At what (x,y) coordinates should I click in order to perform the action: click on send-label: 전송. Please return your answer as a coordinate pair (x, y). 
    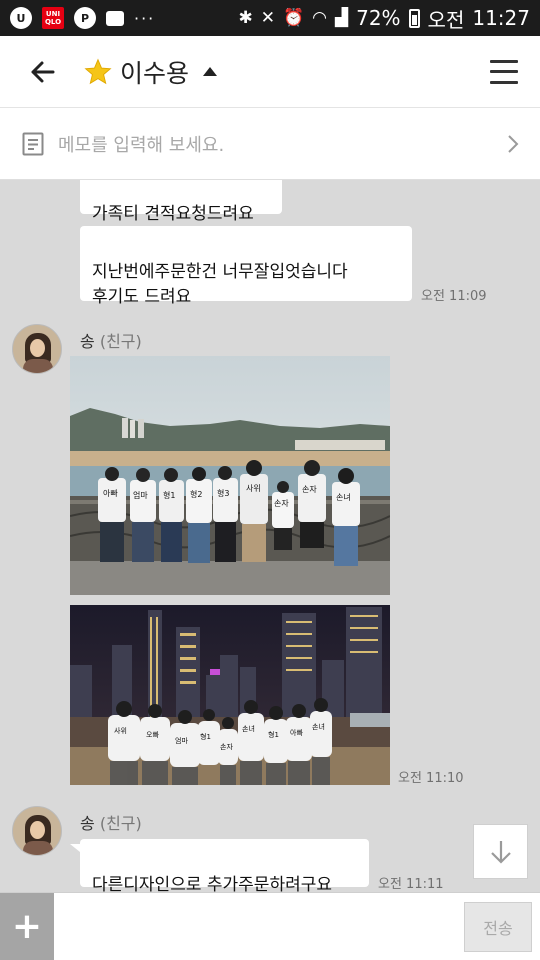
    Looking at the image, I should click on (498, 928).